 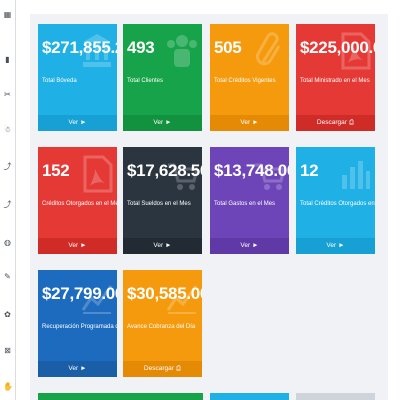 I want to click on stat-label: Total Ministrado en el Mes, so click(x=335, y=81).